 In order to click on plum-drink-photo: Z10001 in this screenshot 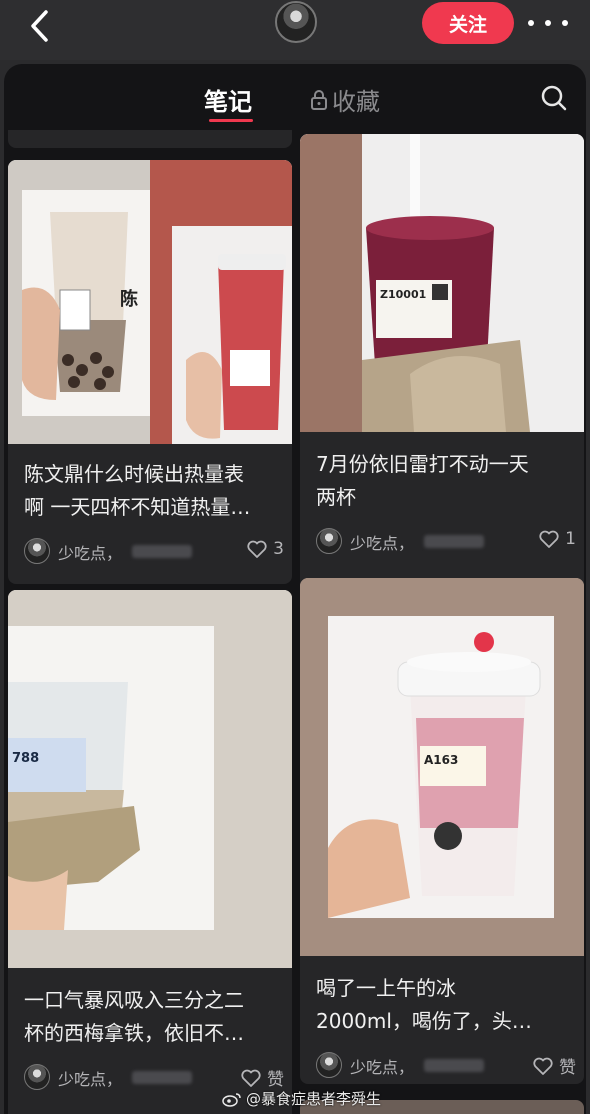, I will do `click(442, 283)`.